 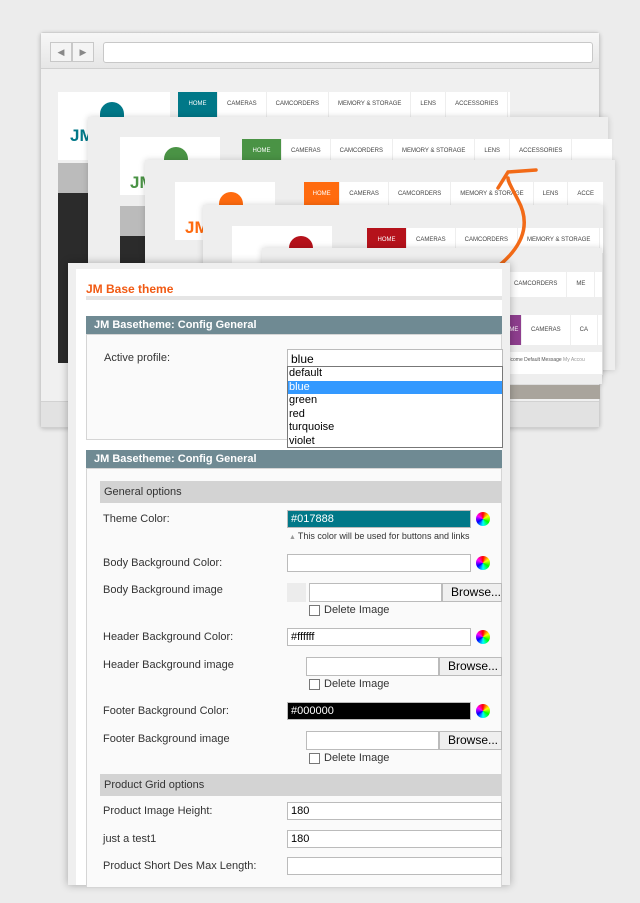 I want to click on footer-bg-color-input: #000000, so click(x=379, y=711).